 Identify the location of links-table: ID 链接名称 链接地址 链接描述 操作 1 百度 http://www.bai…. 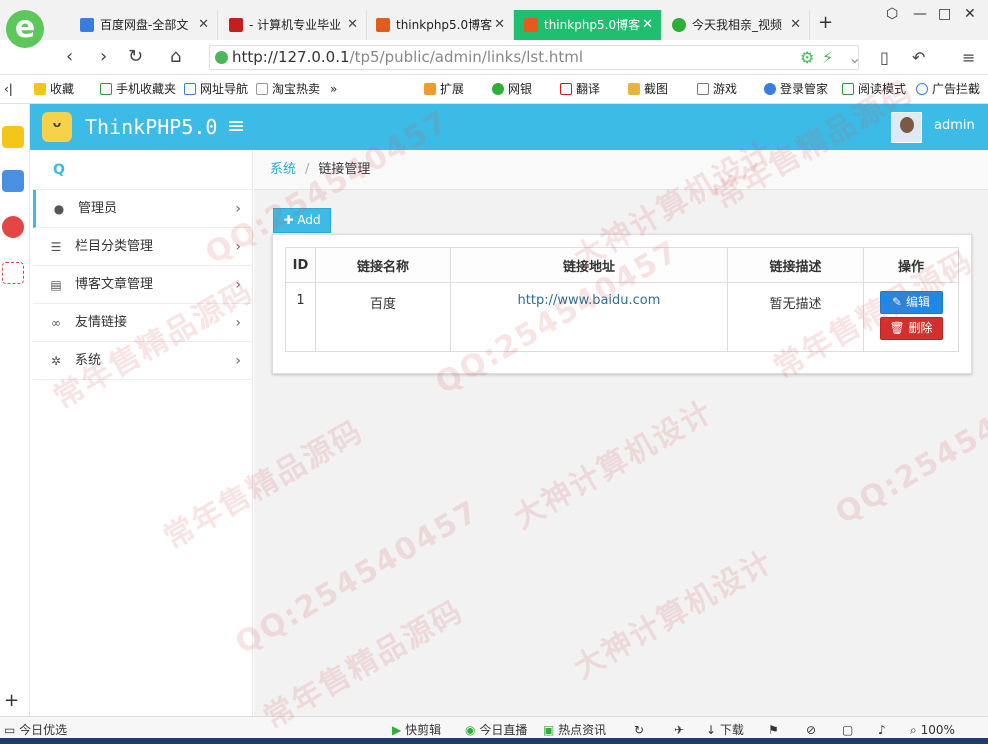
(622, 299).